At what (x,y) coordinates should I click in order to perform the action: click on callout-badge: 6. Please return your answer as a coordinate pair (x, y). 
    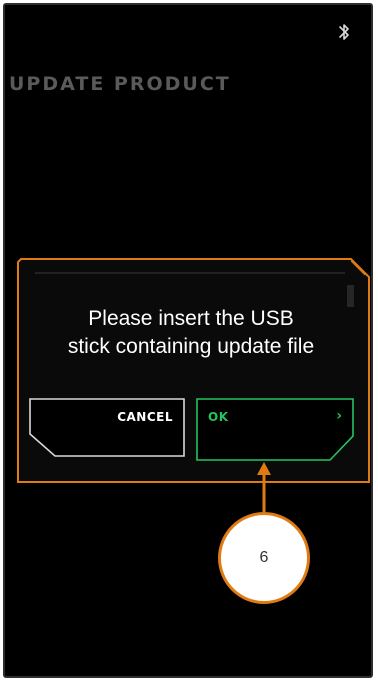
    Looking at the image, I should click on (264, 558).